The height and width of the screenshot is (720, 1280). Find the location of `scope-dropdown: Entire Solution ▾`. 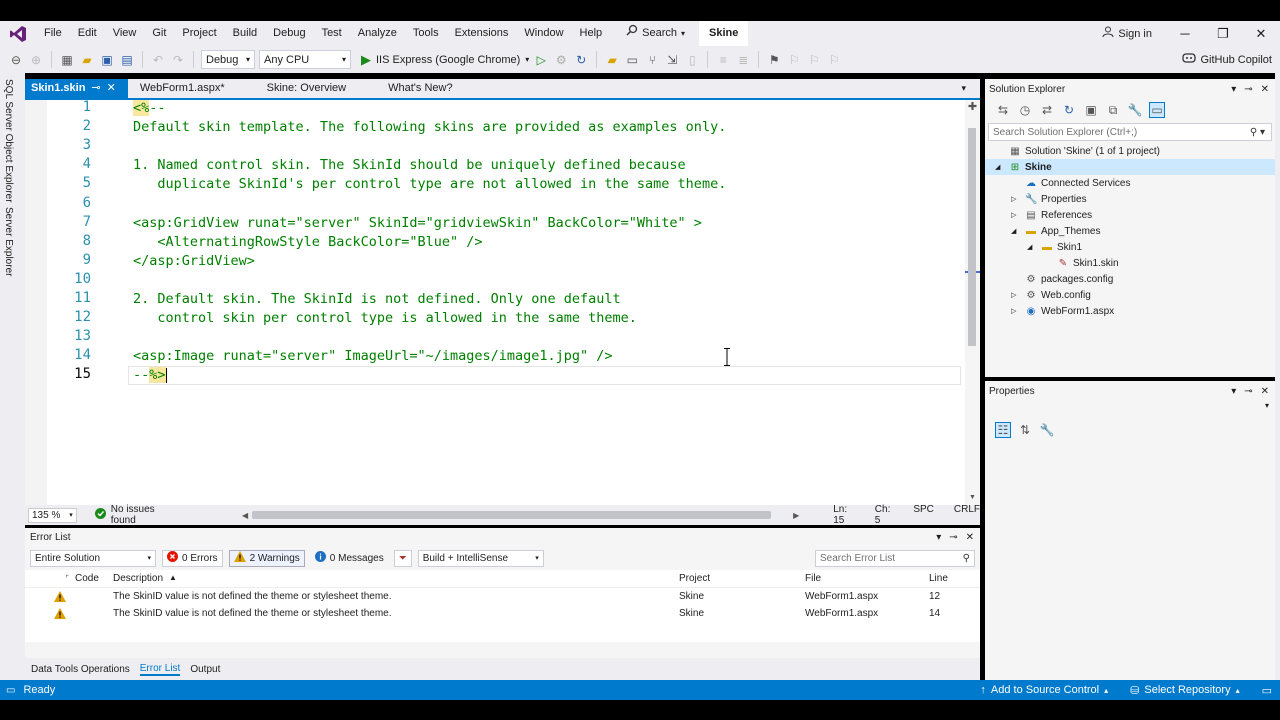

scope-dropdown: Entire Solution ▾ is located at coordinates (93, 558).